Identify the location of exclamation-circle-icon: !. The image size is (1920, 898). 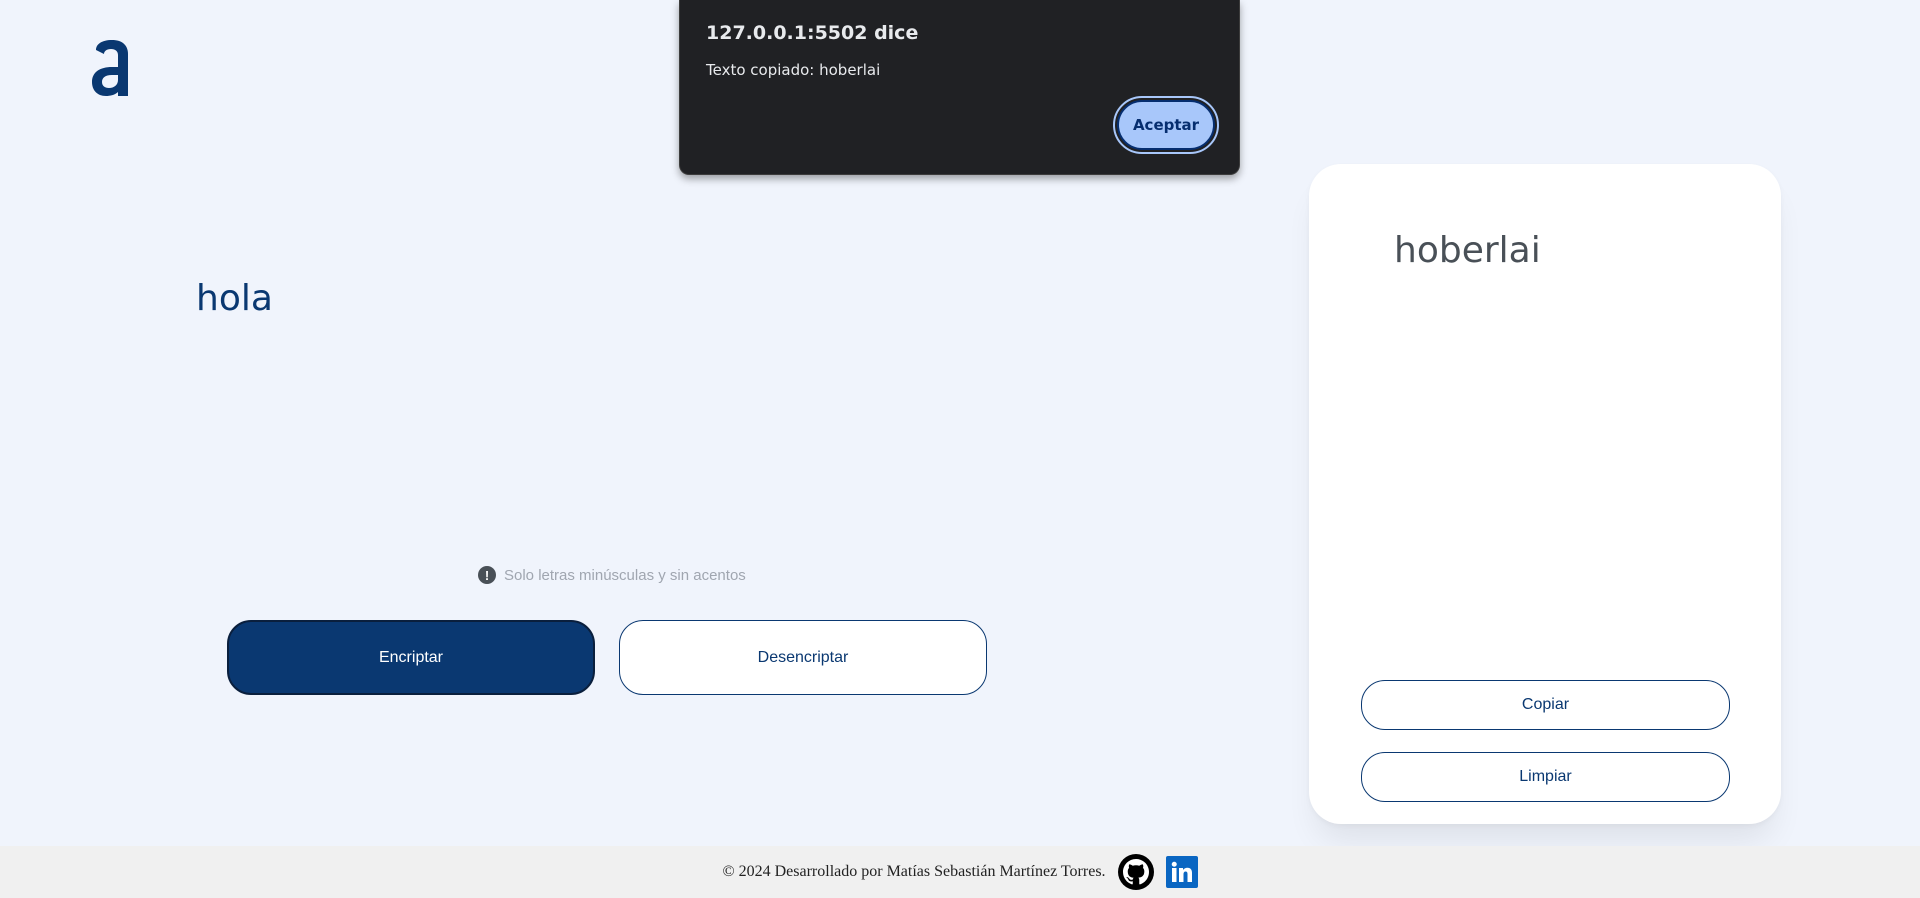
(487, 575).